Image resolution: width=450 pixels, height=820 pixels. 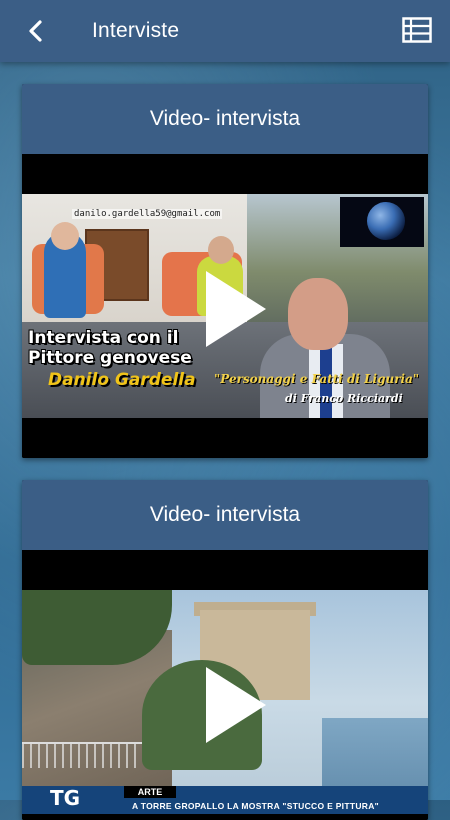 What do you see at coordinates (65, 798) in the screenshot?
I see `tg-logo: TG` at bounding box center [65, 798].